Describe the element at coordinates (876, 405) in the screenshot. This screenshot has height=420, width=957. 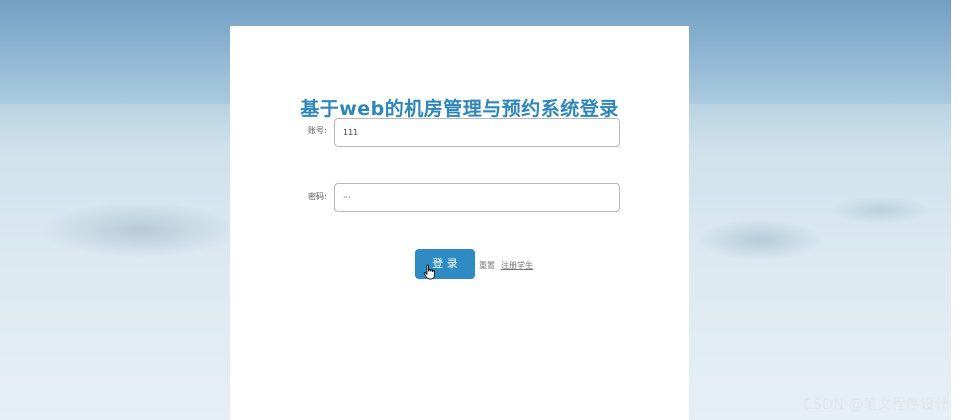
I see `watermark: CSDN @笔文程序设计` at that location.